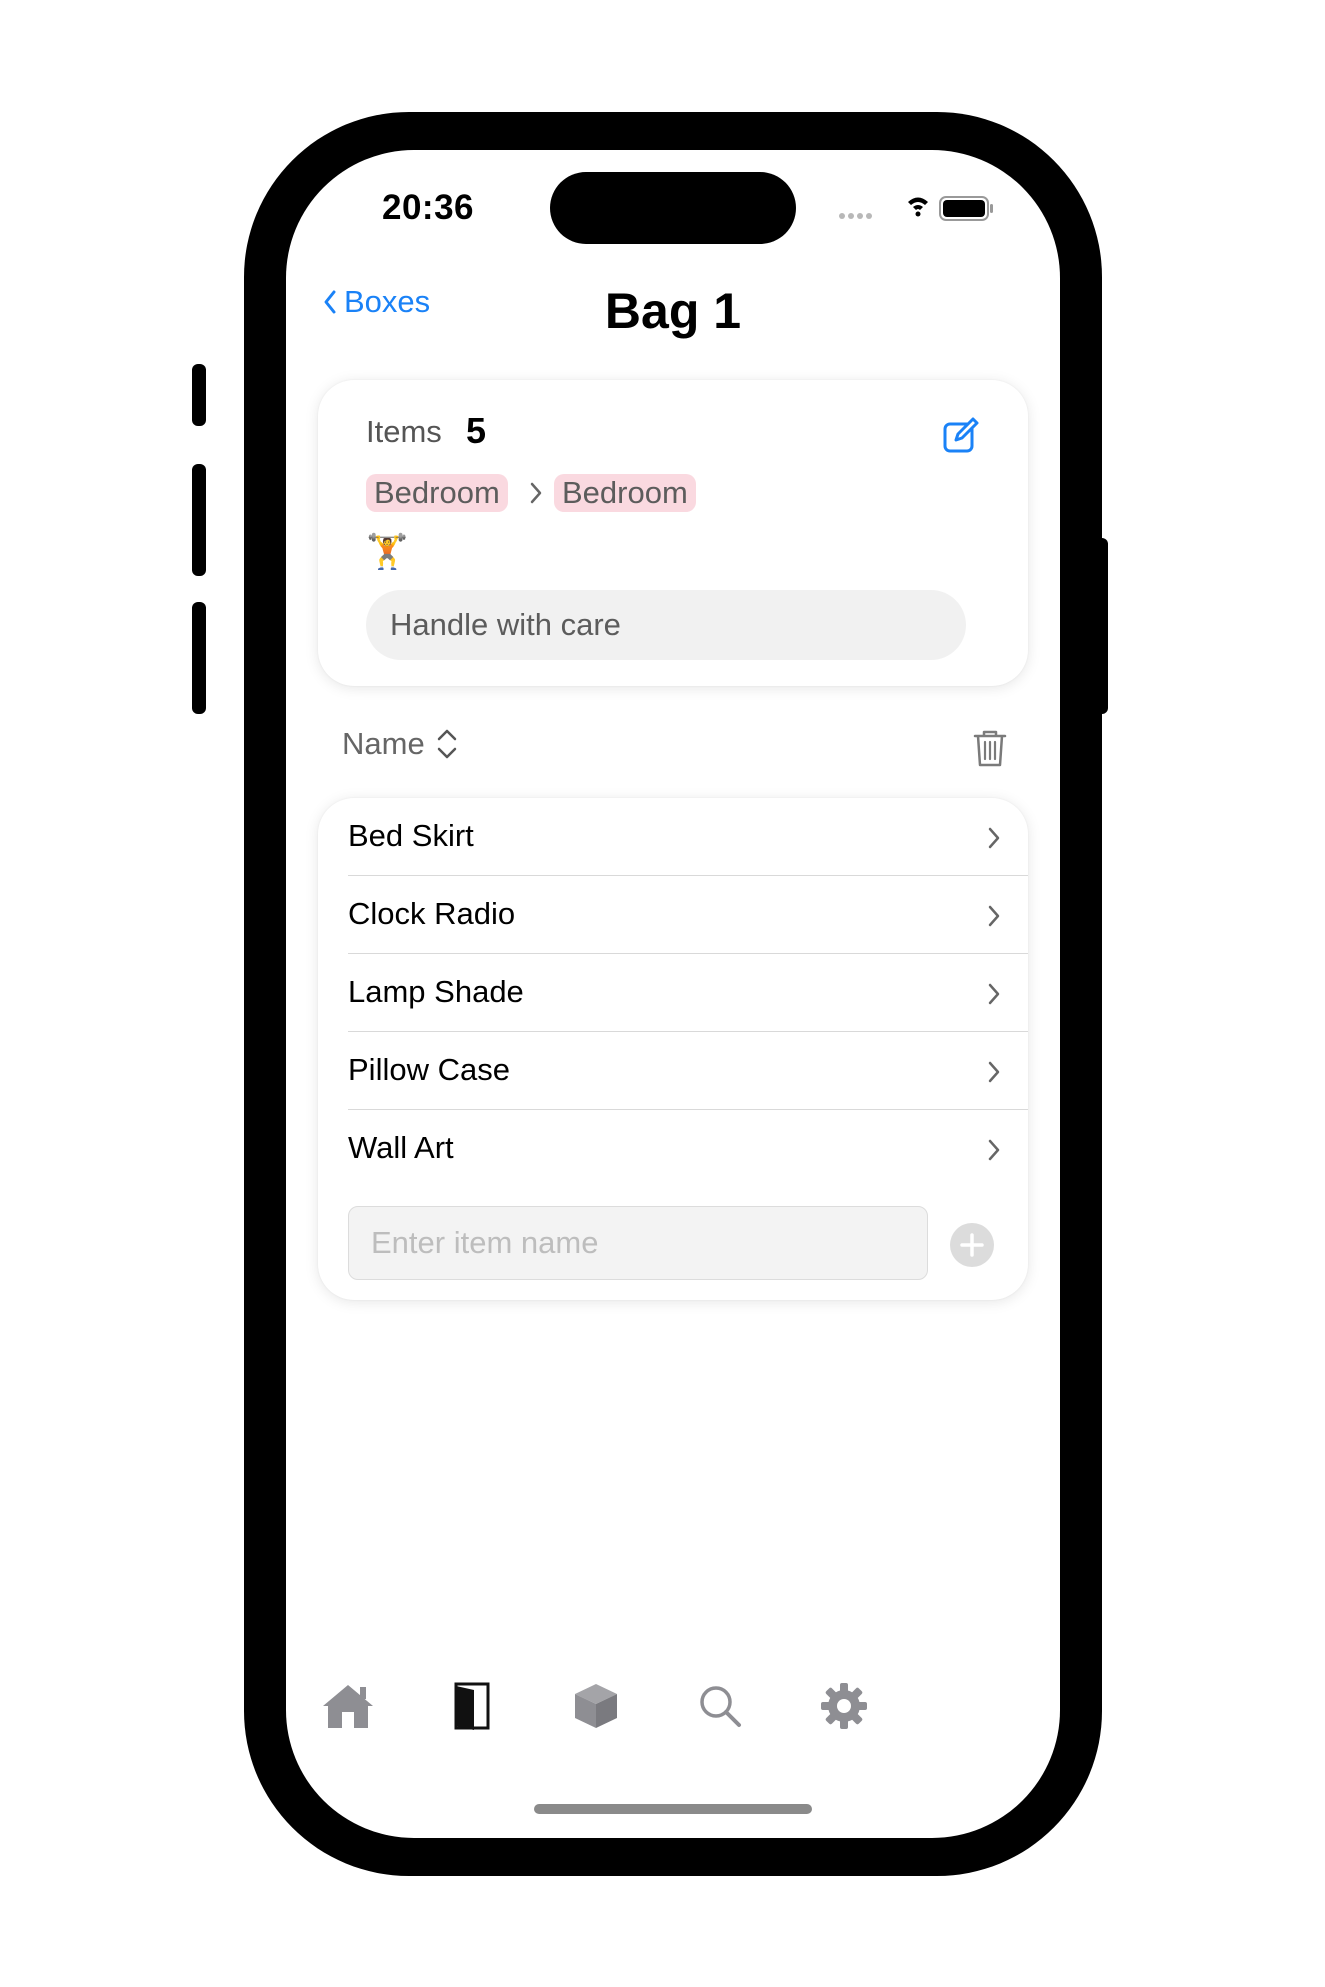 The image size is (1325, 1987). Describe the element at coordinates (673, 1711) in the screenshot. I see `tab-bar` at that location.